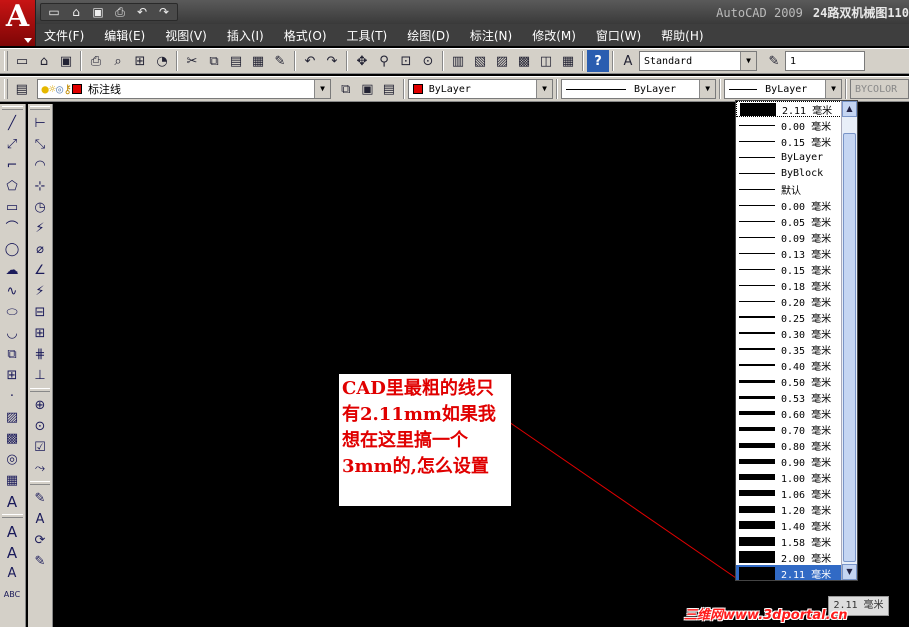 The image size is (909, 627). Describe the element at coordinates (806, 287) in the screenshot. I see `lineweight-option-label: 0.18 毫米` at that location.